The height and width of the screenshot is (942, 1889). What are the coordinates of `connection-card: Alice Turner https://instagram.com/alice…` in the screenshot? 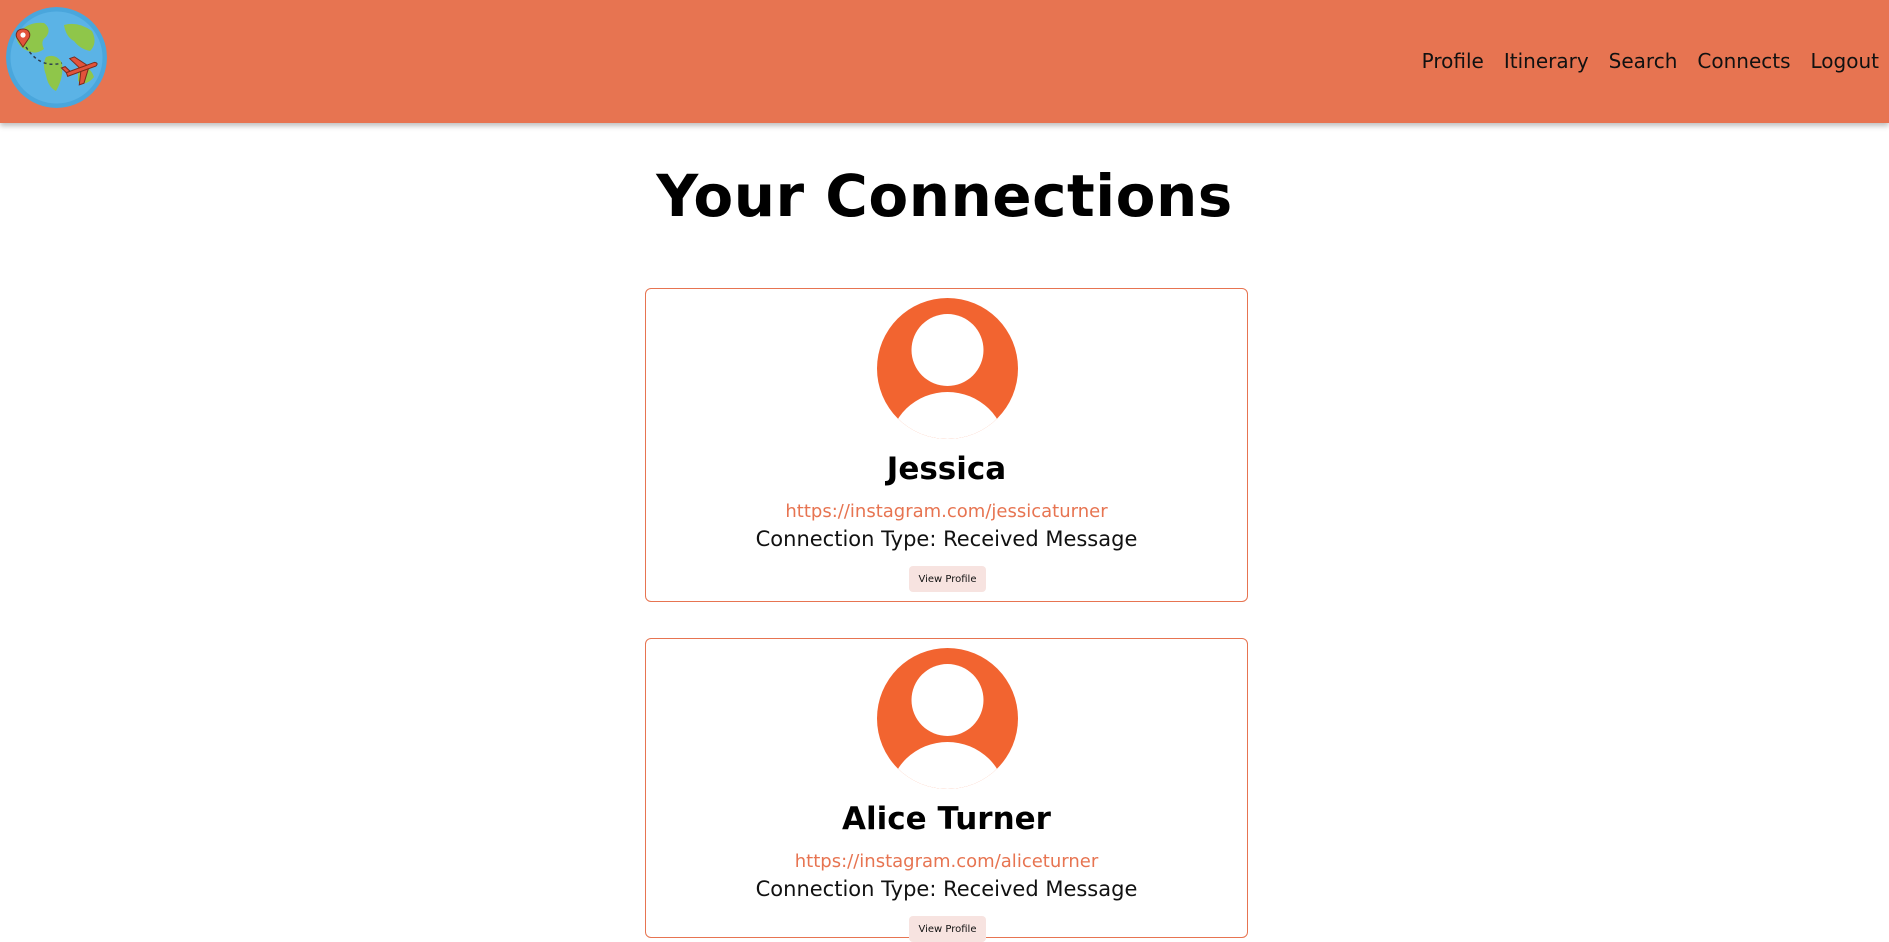 It's located at (946, 790).